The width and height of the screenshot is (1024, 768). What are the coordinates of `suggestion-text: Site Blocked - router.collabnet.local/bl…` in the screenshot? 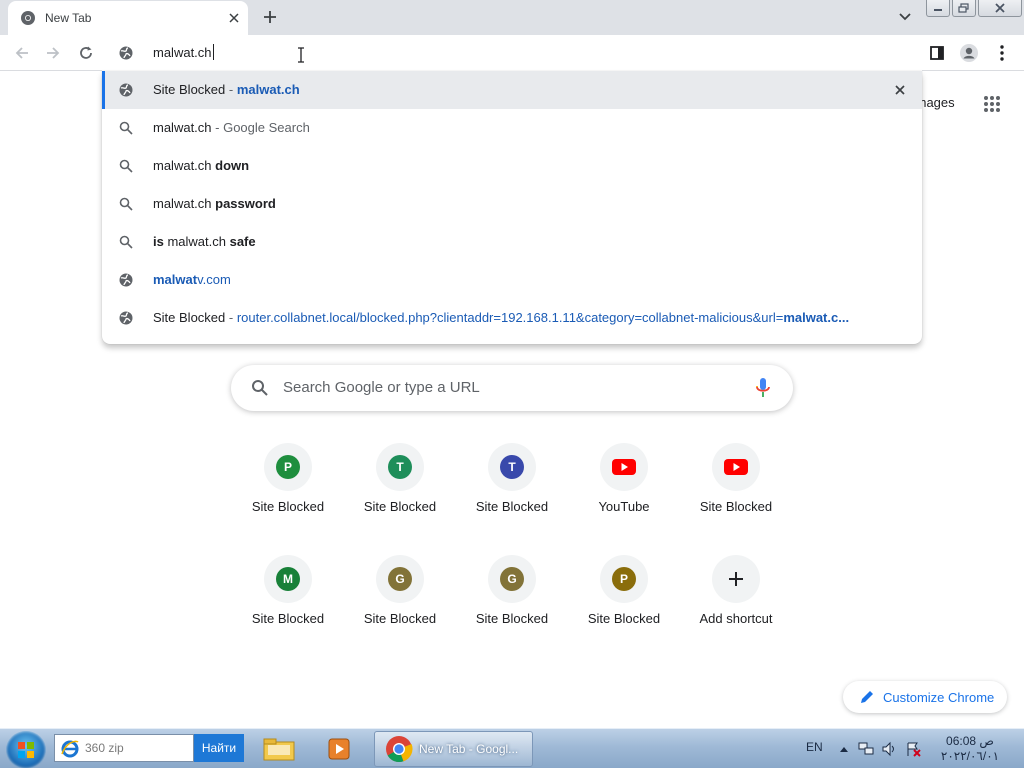 It's located at (501, 317).